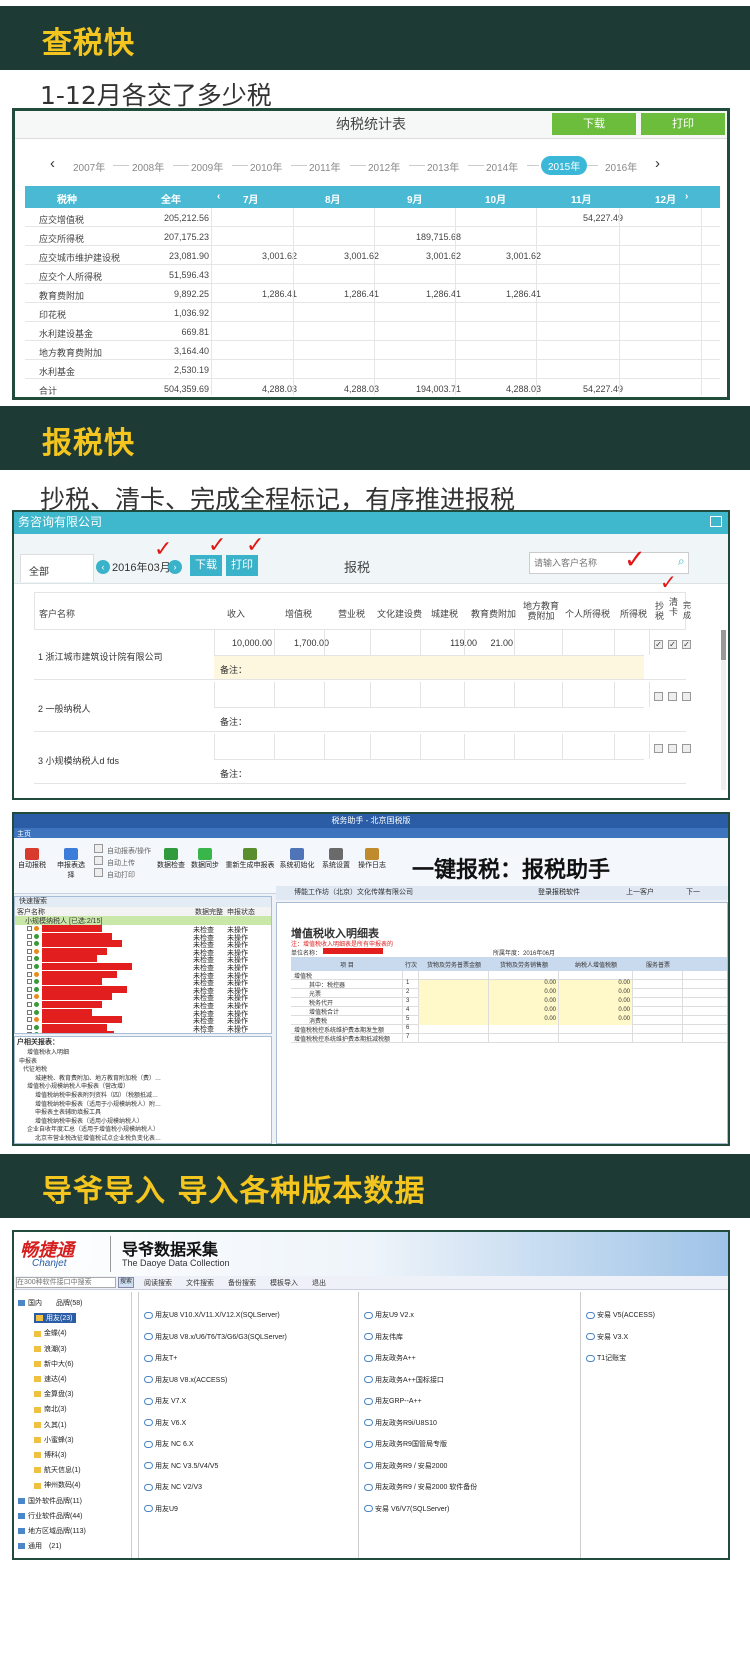  What do you see at coordinates (54, 1440) in the screenshot?
I see `brand-tree-item: 小蜜蜂(3)` at bounding box center [54, 1440].